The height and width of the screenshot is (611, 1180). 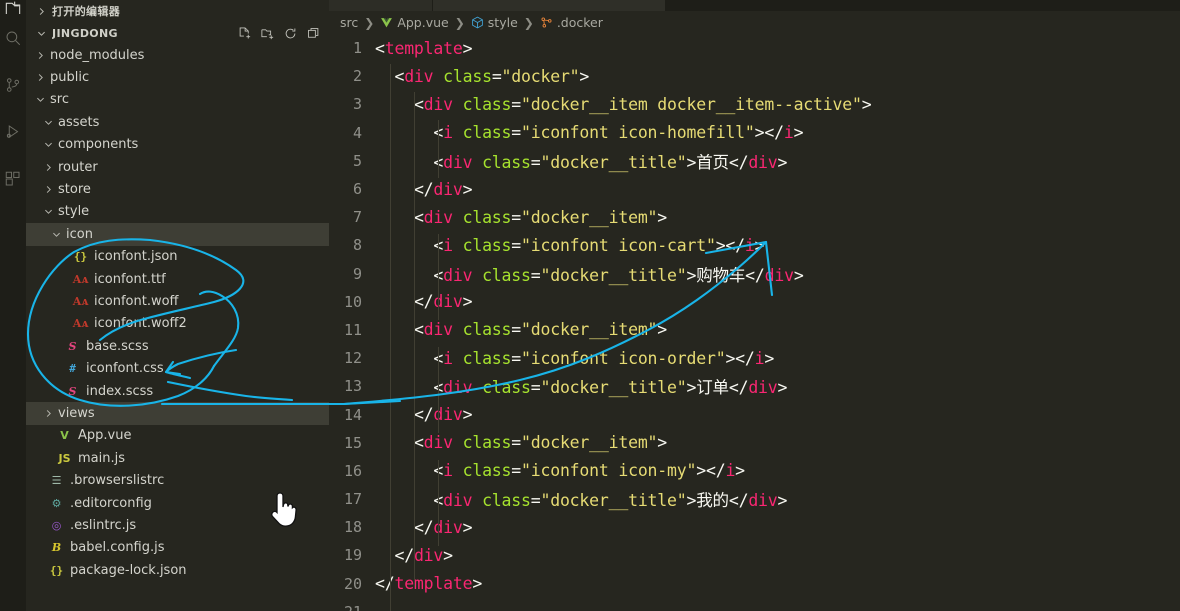 I want to click on line-number: 2, so click(x=357, y=76).